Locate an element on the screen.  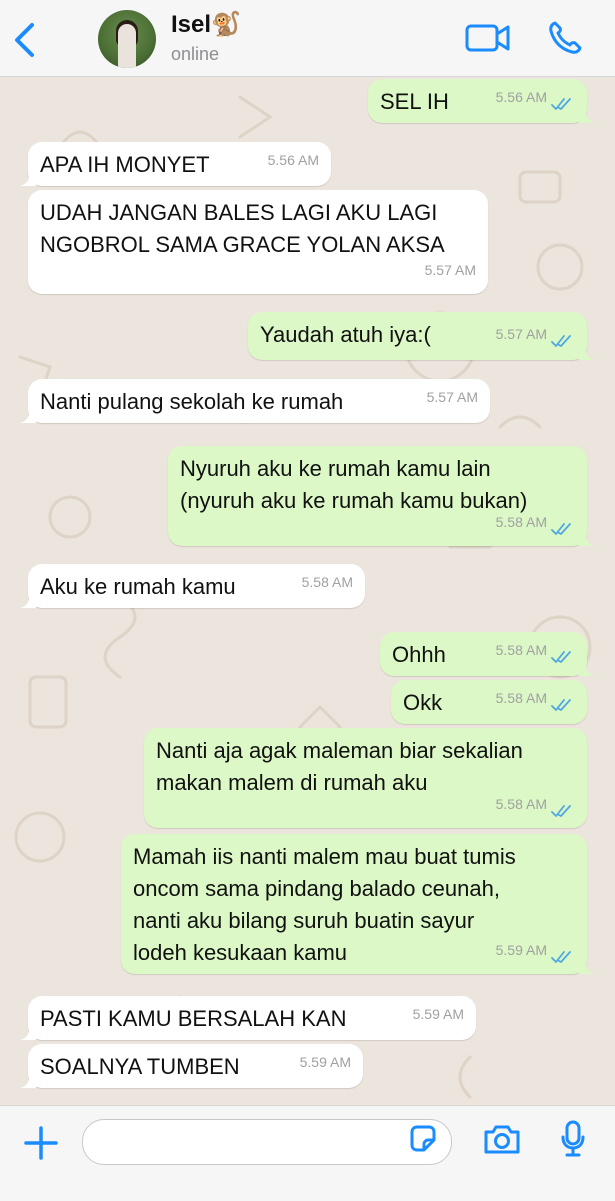
message-text: SEL IH is located at coordinates (414, 102).